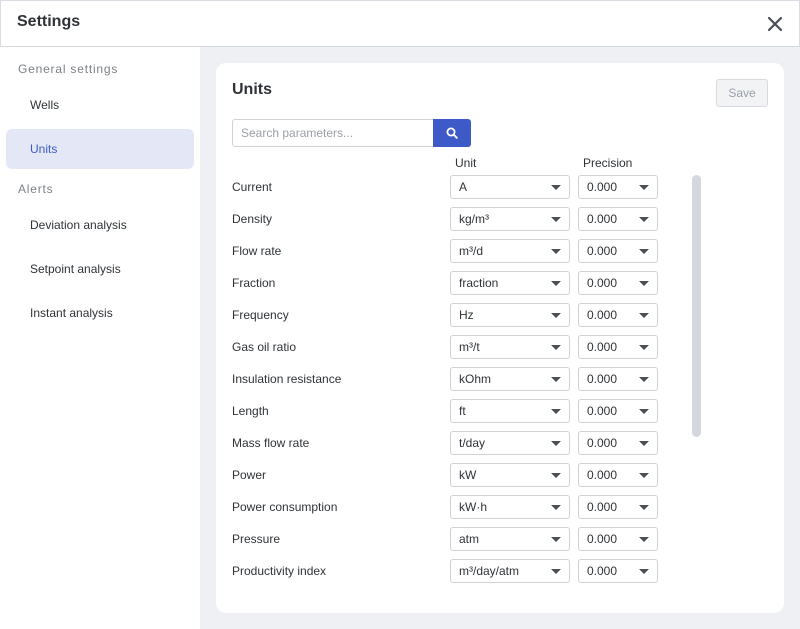 This screenshot has width=800, height=629. I want to click on parameter-label: Productivity index, so click(279, 571).